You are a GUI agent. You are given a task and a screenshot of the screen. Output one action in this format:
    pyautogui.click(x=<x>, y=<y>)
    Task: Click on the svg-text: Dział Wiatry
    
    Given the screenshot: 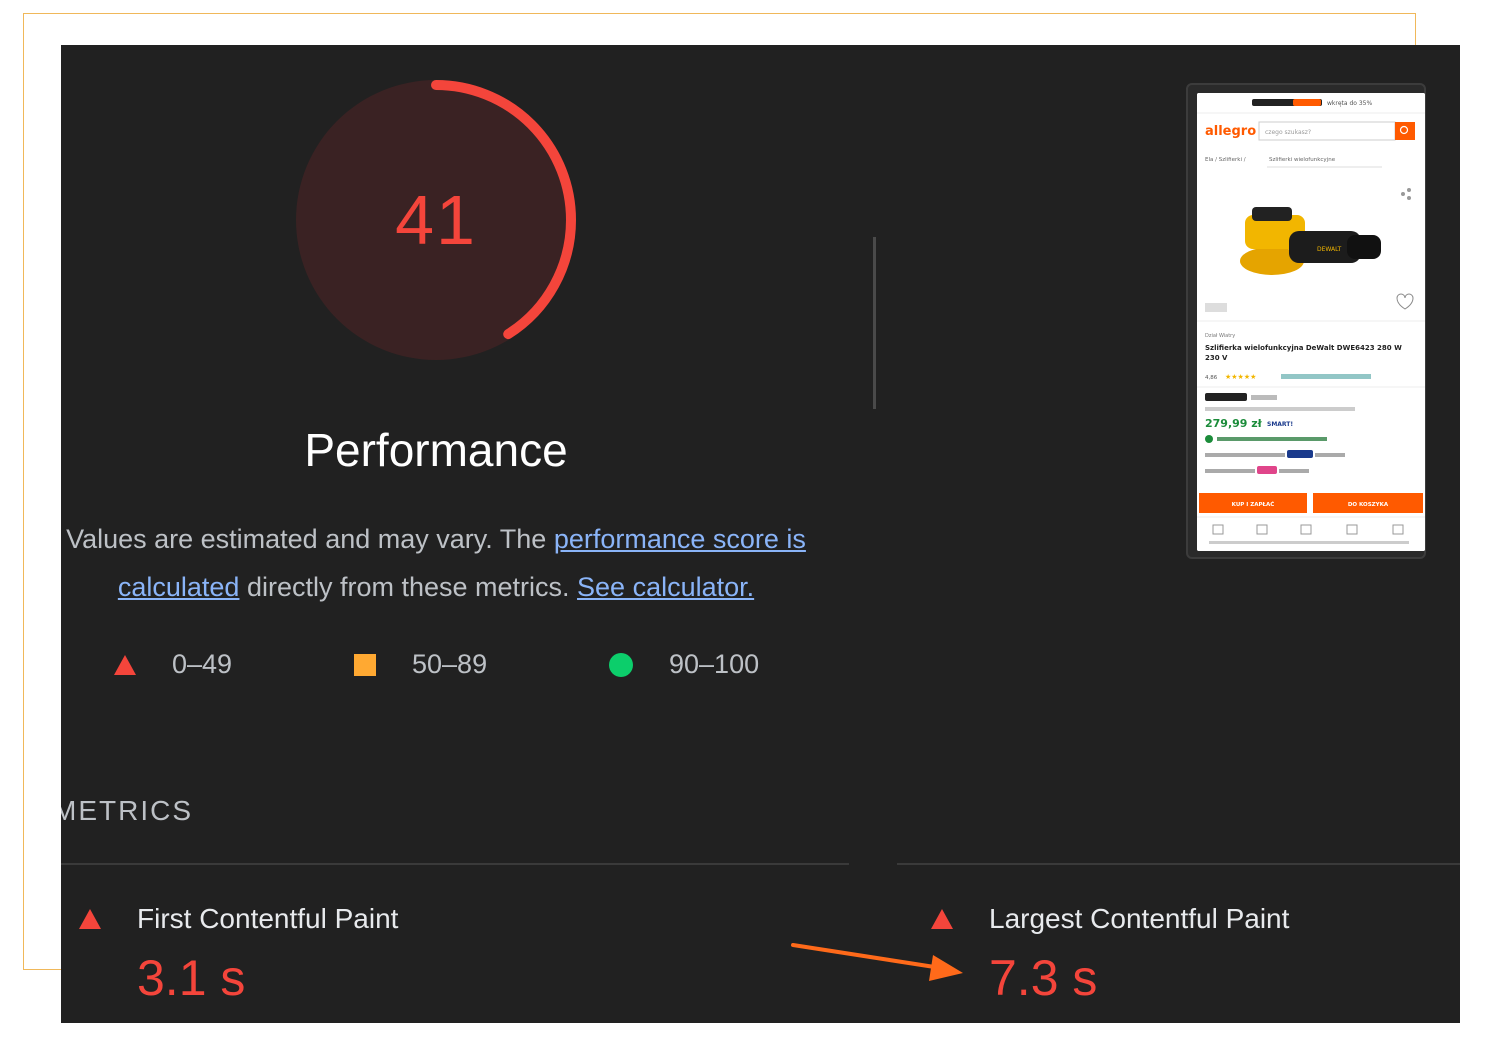 What is the action you would take?
    pyautogui.click(x=1220, y=336)
    